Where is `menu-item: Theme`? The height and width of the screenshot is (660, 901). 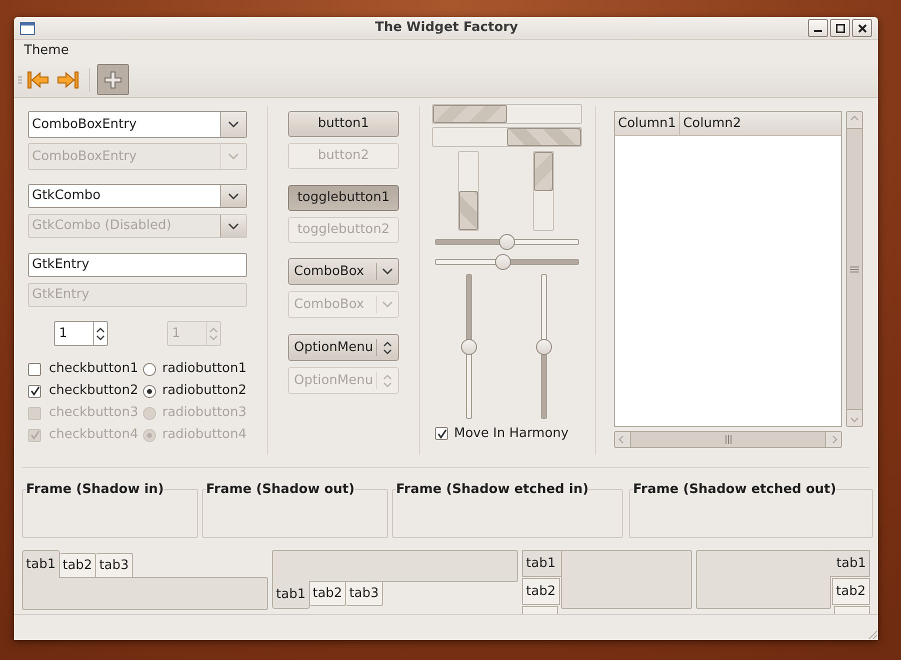 menu-item: Theme is located at coordinates (46, 51).